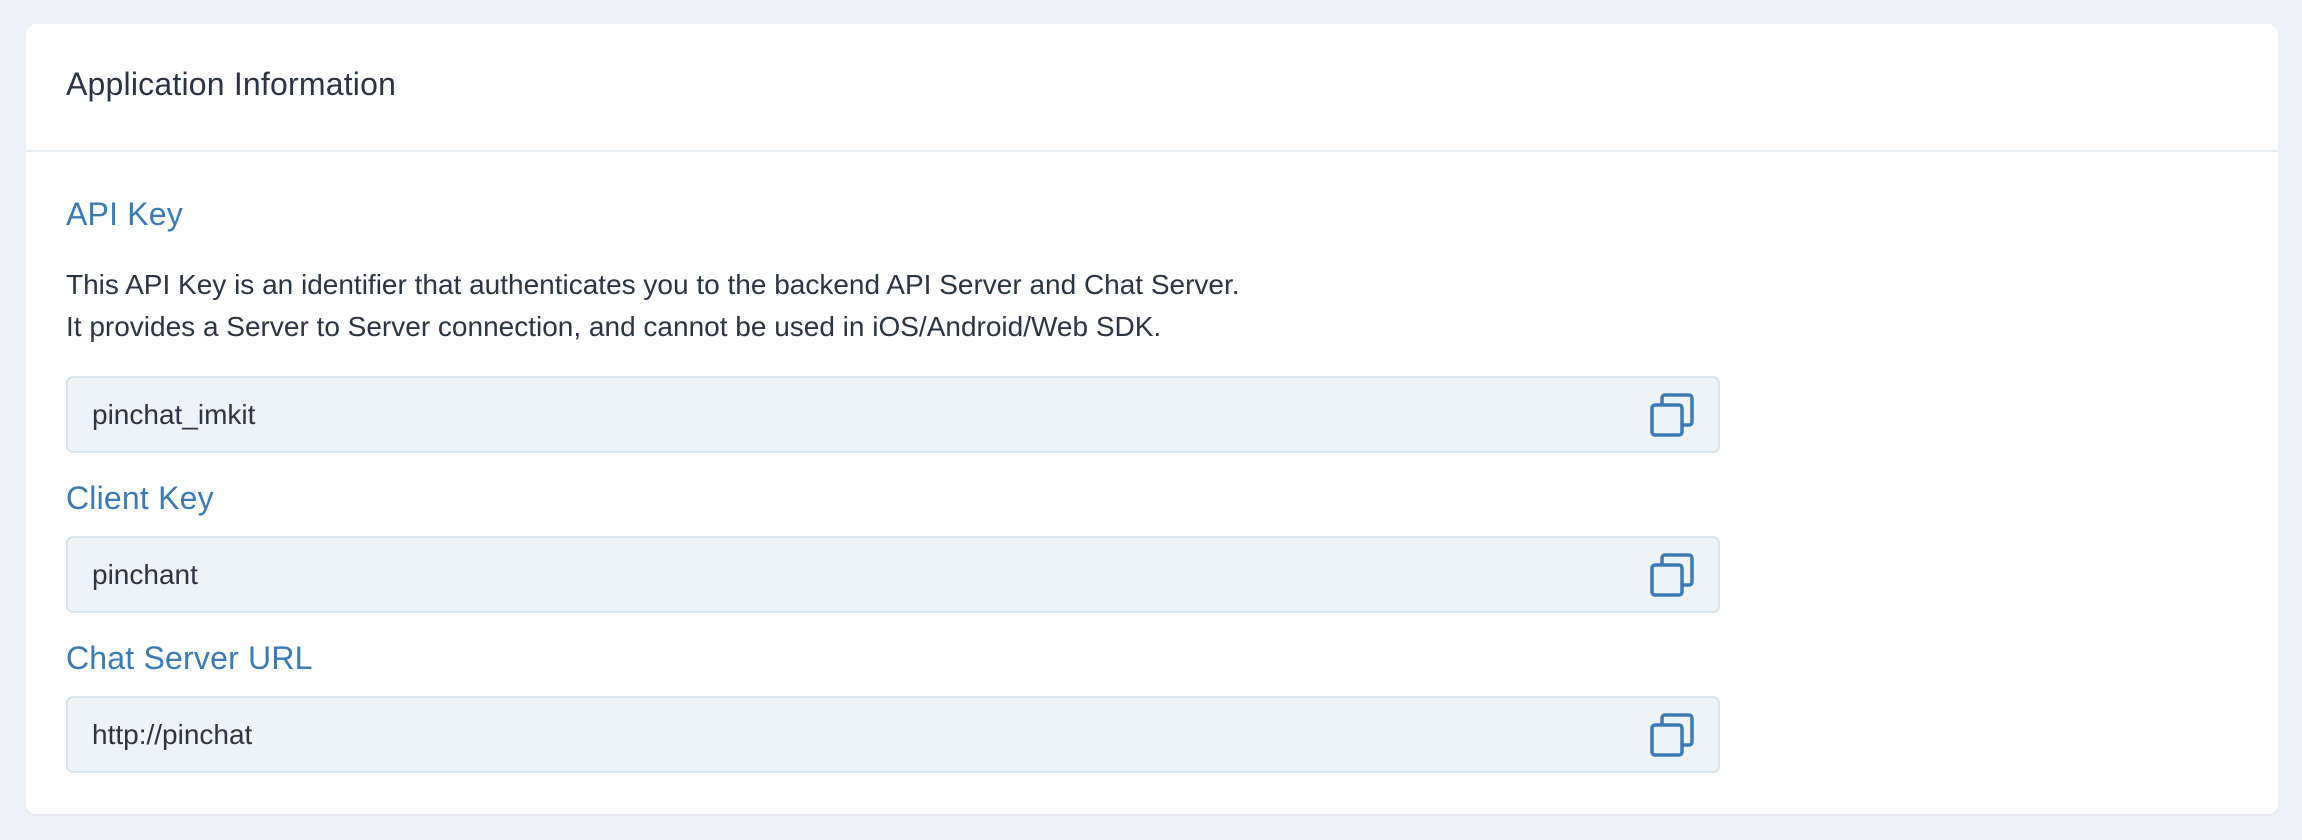 The width and height of the screenshot is (2302, 840). I want to click on copy-api-key-button, so click(1672, 415).